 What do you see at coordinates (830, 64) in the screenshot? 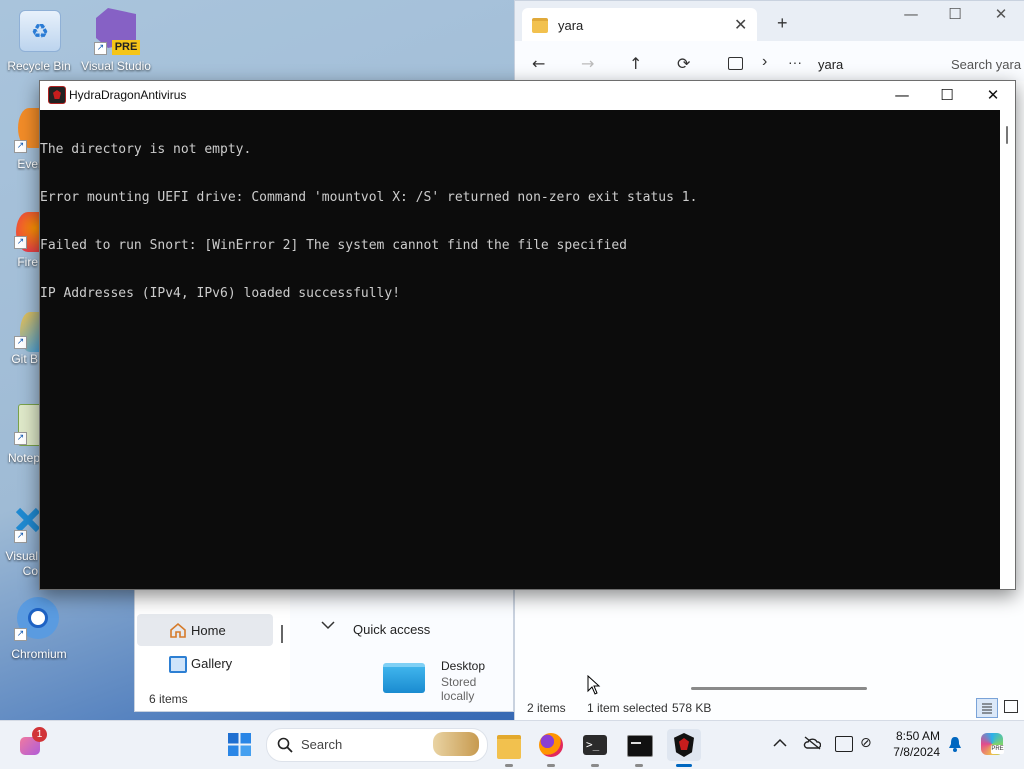
I see `address-segment-yara: yara` at bounding box center [830, 64].